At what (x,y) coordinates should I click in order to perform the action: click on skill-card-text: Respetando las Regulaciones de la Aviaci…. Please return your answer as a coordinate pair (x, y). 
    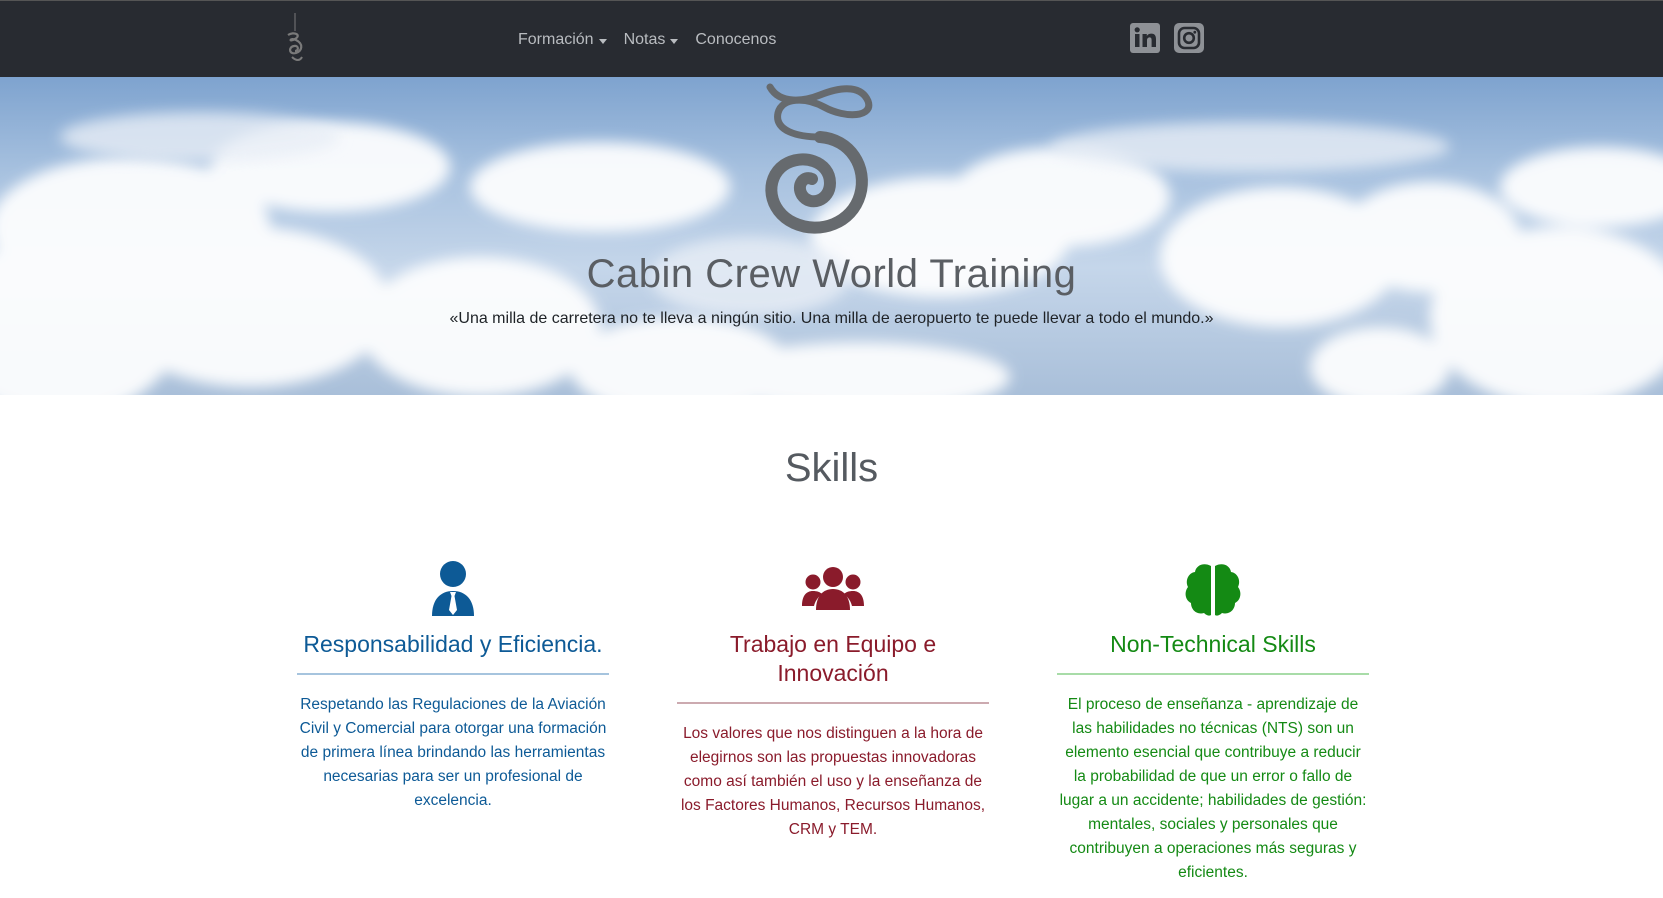
    Looking at the image, I should click on (453, 752).